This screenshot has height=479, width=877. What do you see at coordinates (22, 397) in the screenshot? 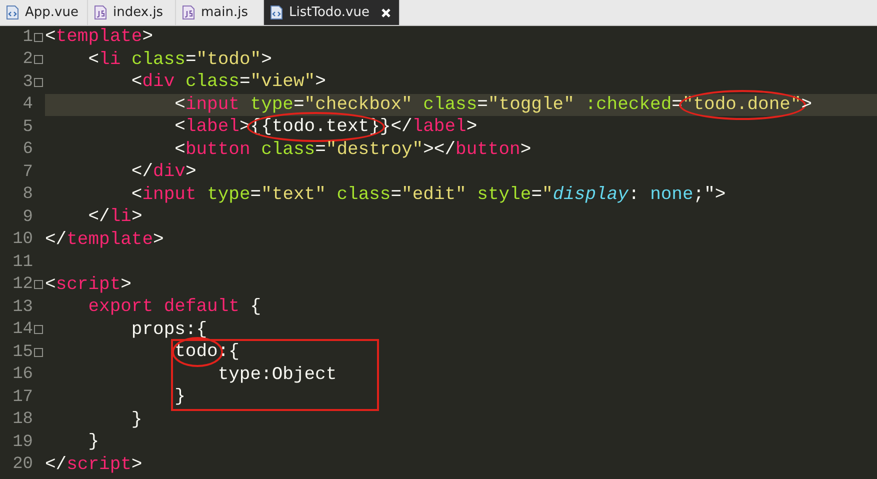
I see `line-number: 17` at bounding box center [22, 397].